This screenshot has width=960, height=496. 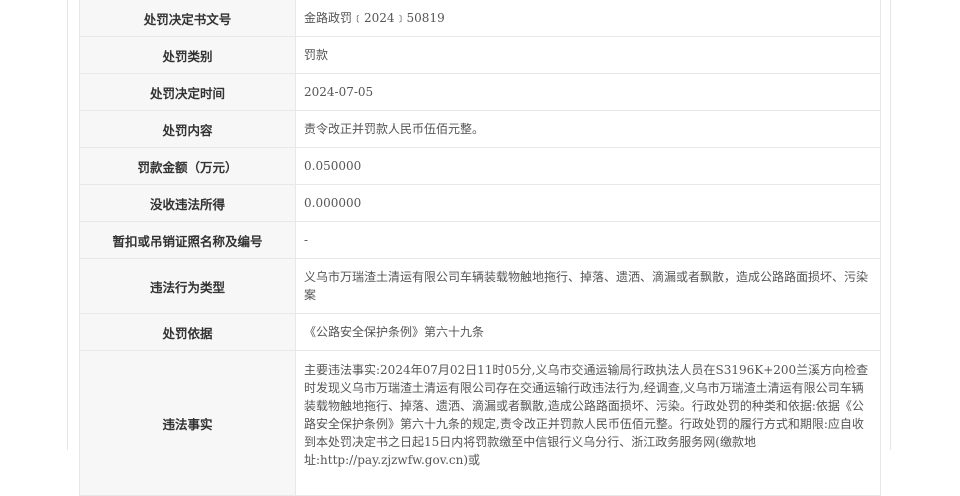 I want to click on table-row: 处罚依据 《公路安全保护条例》第六十九条, so click(x=480, y=332).